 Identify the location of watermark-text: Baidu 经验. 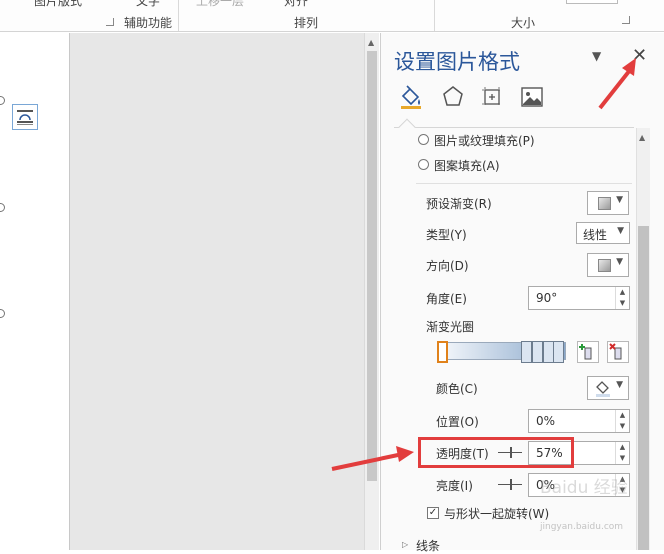
(584, 488).